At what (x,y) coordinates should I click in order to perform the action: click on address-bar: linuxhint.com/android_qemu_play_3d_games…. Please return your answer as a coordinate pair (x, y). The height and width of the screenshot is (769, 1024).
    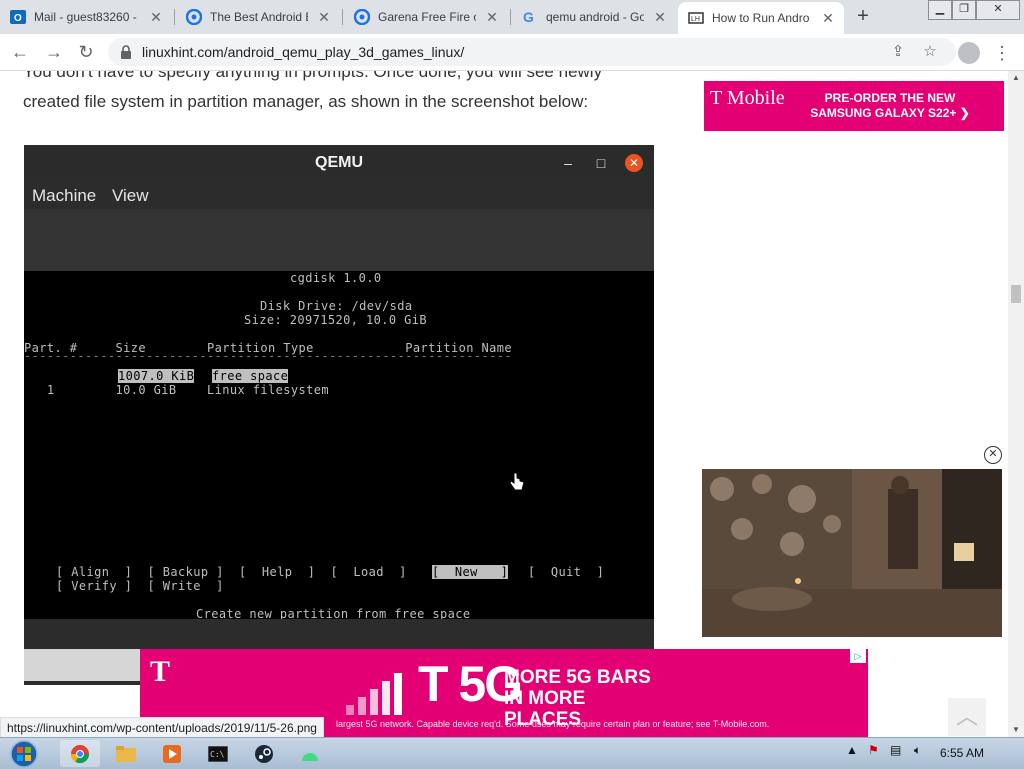
    Looking at the image, I should click on (532, 52).